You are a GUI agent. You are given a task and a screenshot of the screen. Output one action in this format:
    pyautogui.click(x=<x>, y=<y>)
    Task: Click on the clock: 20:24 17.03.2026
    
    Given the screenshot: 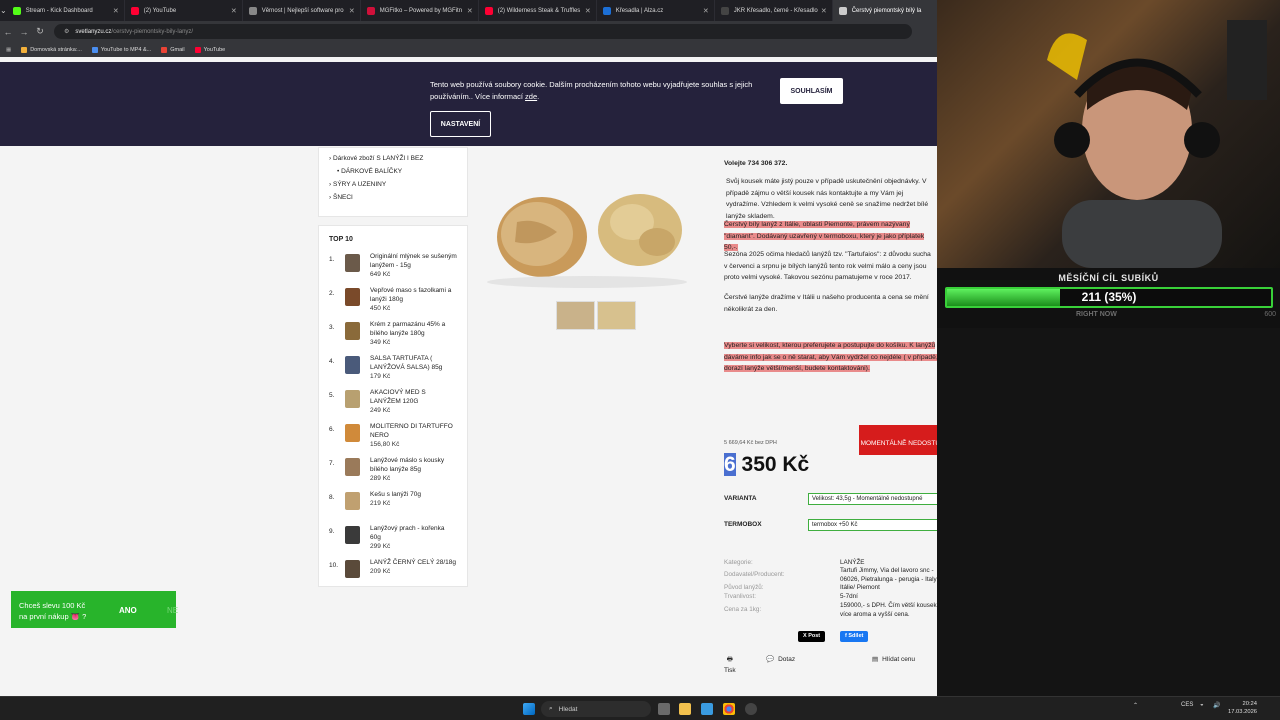 What is the action you would take?
    pyautogui.click(x=1242, y=708)
    